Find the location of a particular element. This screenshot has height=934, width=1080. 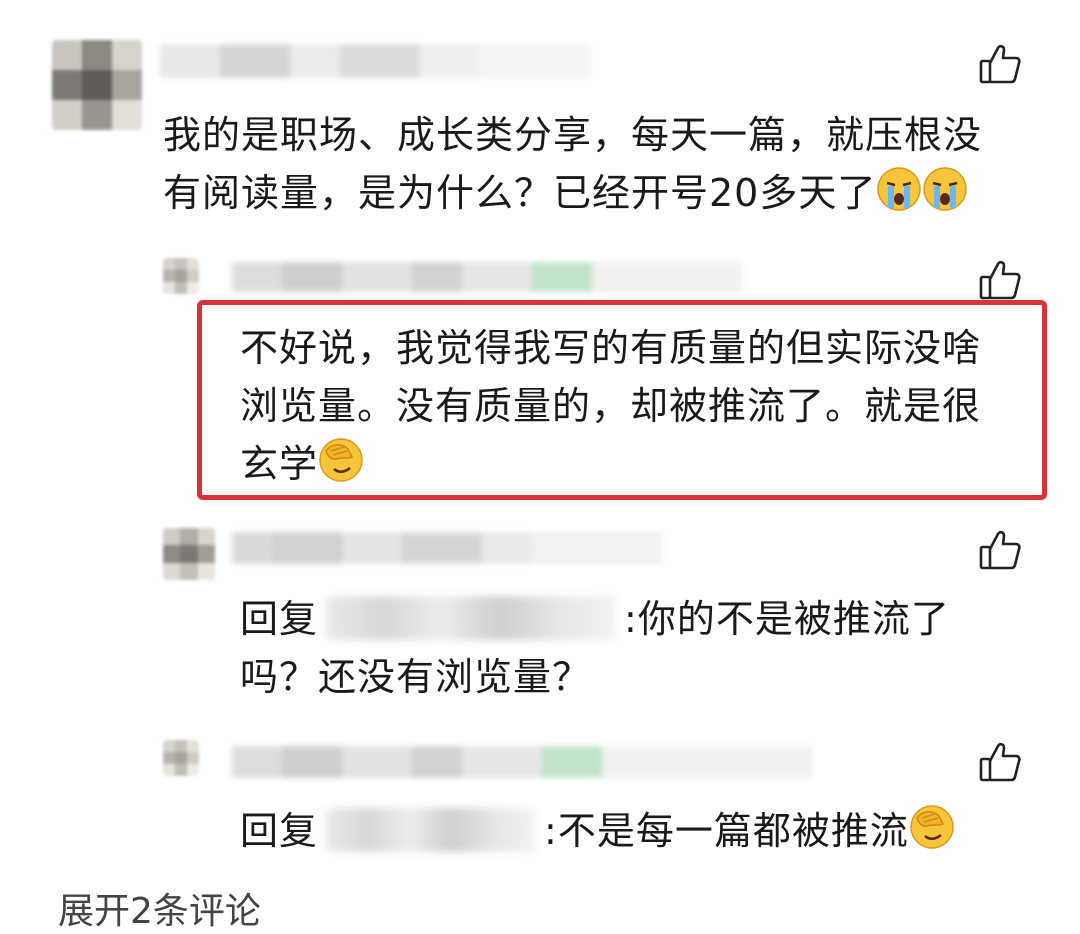

reply-text-line: 玄学 is located at coordinates (610, 467).